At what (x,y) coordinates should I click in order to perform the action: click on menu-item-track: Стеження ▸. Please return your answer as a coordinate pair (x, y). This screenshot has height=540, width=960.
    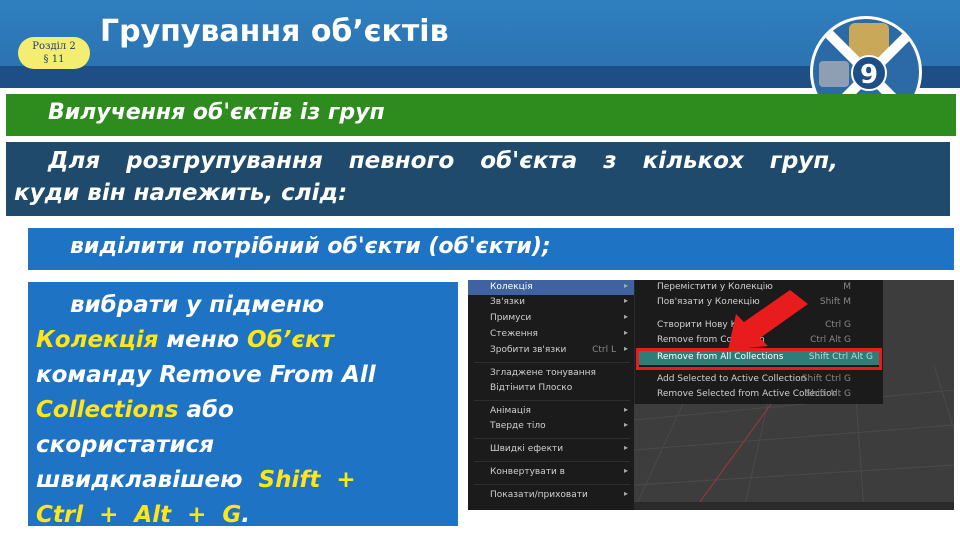
    Looking at the image, I should click on (551, 334).